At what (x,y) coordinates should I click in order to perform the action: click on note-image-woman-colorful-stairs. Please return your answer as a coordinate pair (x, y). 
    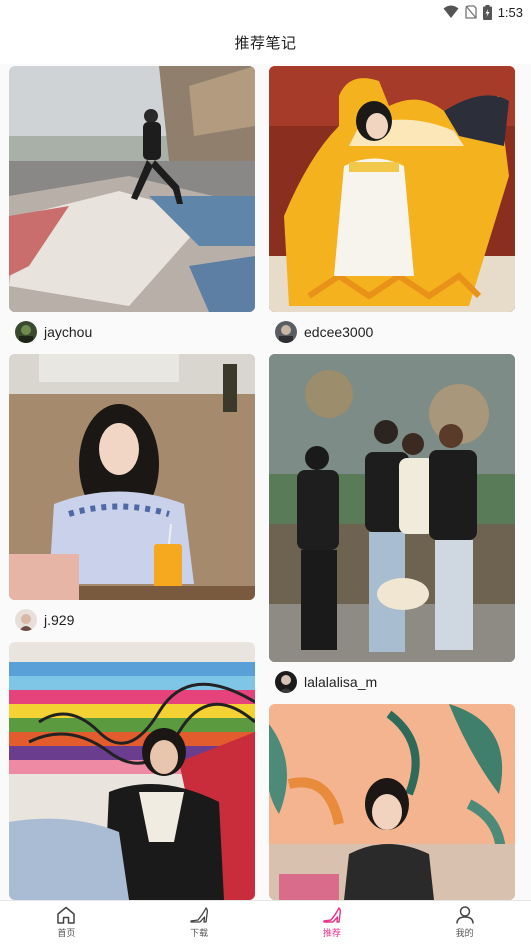
    Looking at the image, I should click on (132, 771).